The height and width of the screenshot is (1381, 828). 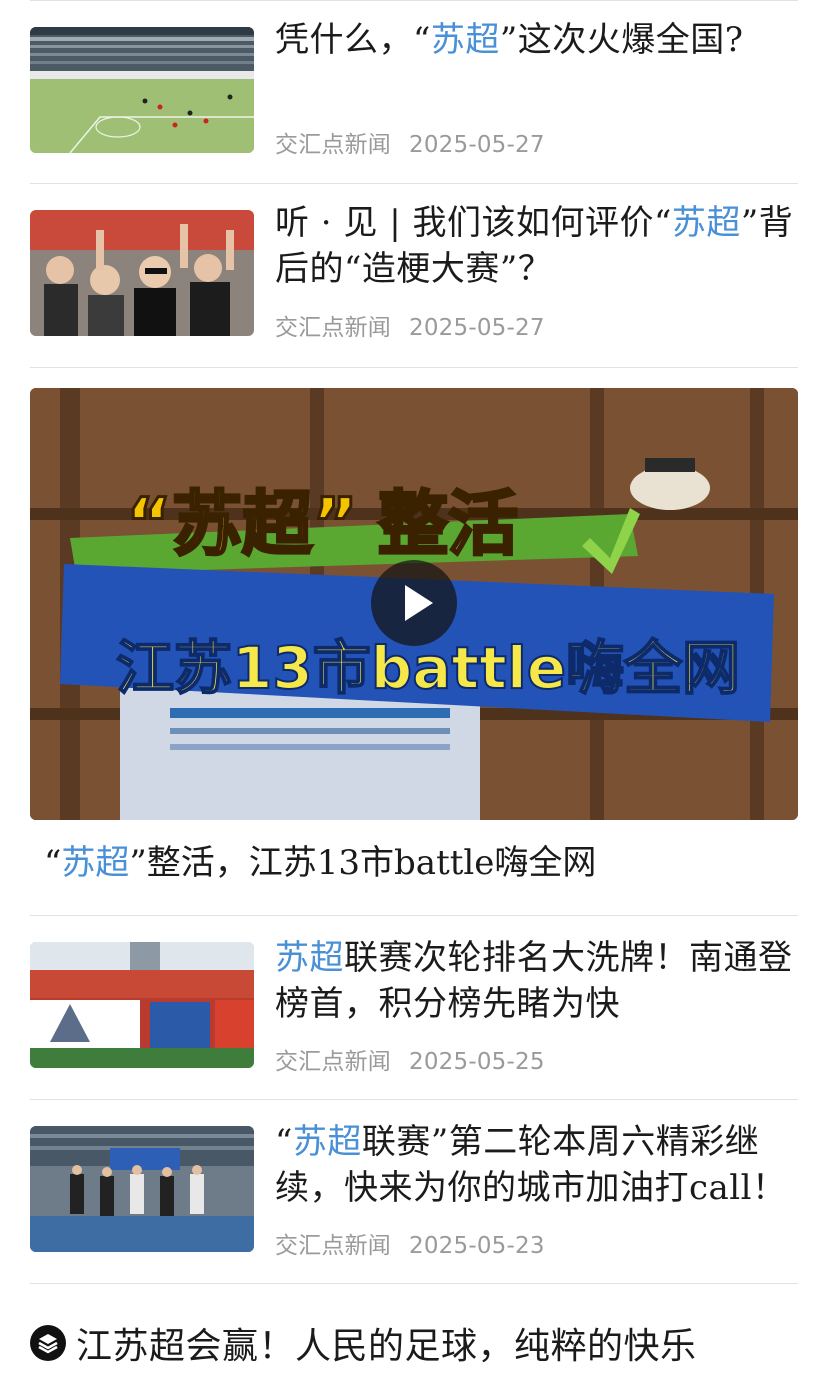 I want to click on article-date: 2025-05-25, so click(x=477, y=1062).